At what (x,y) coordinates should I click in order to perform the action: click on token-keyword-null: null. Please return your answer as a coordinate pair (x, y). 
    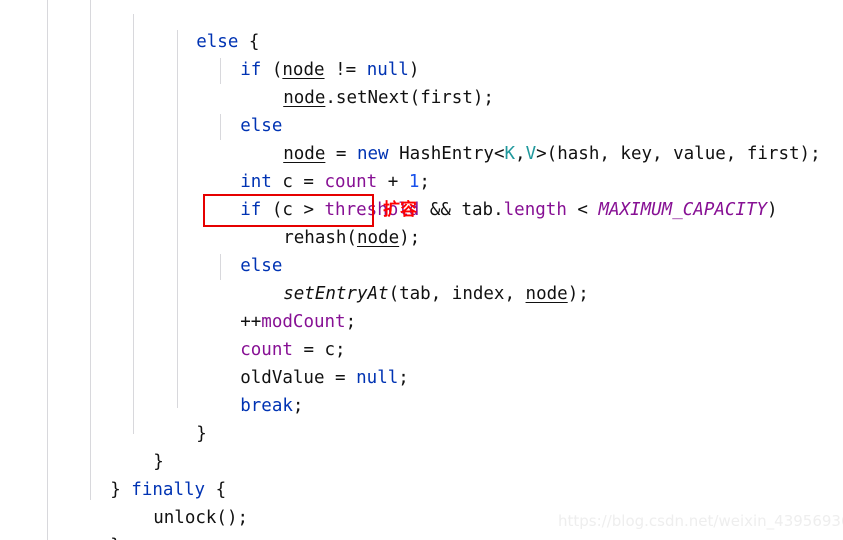
    Looking at the image, I should click on (377, 378).